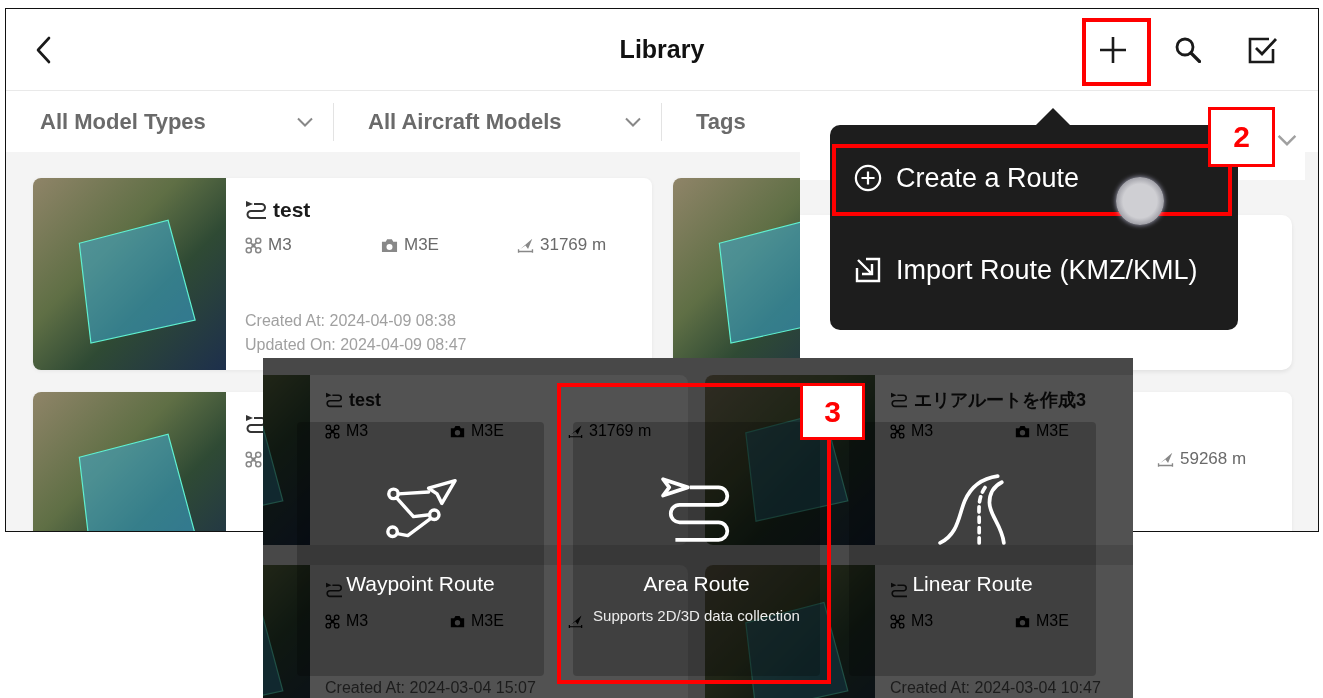 The height and width of the screenshot is (698, 1323). Describe the element at coordinates (43, 49) in the screenshot. I see `chevron-left-icon` at that location.